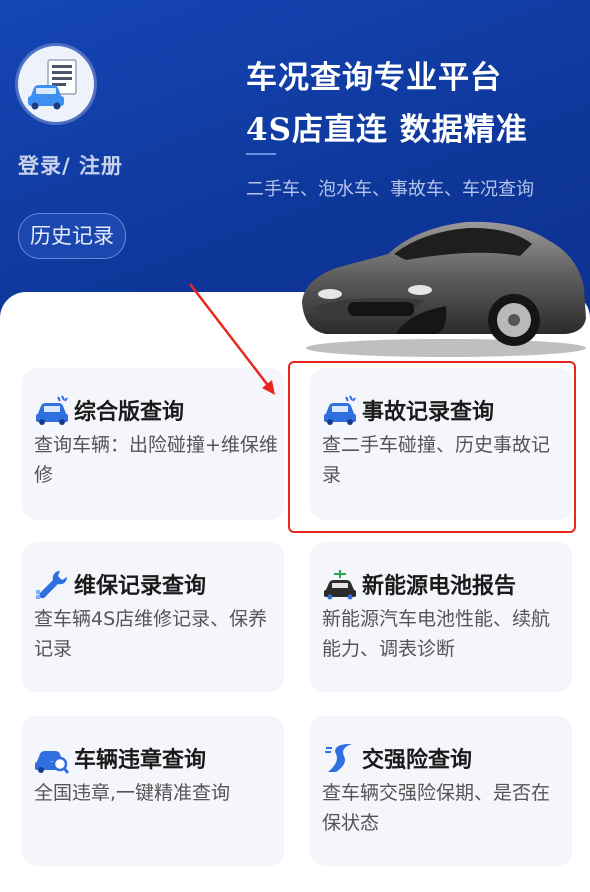  What do you see at coordinates (436, 634) in the screenshot?
I see `card-description: 新能源汽车电池性能、续航能力、调表诊断` at bounding box center [436, 634].